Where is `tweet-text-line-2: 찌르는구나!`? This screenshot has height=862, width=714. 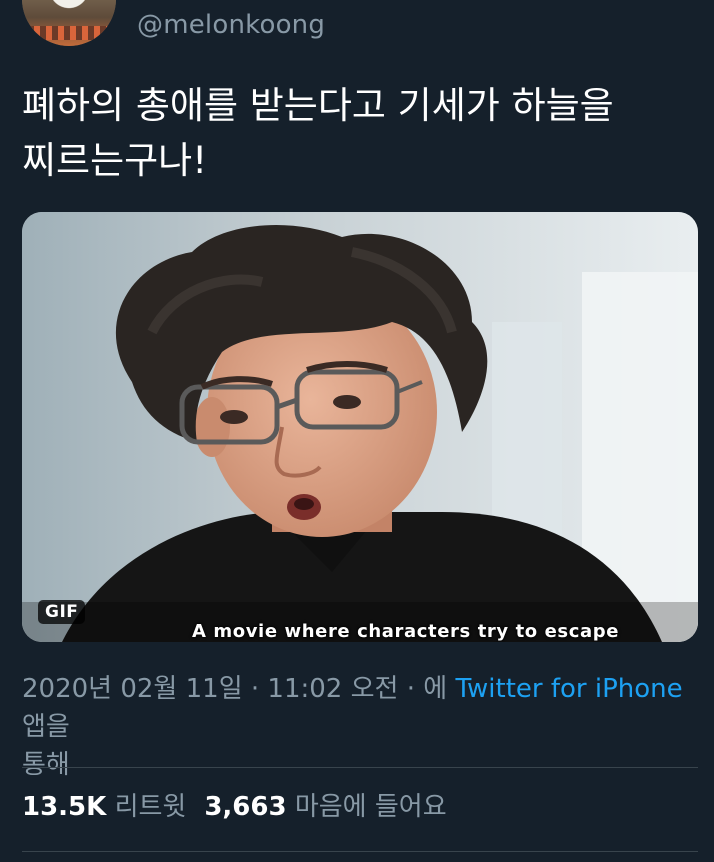 tweet-text-line-2: 찌르는구나! is located at coordinates (115, 160).